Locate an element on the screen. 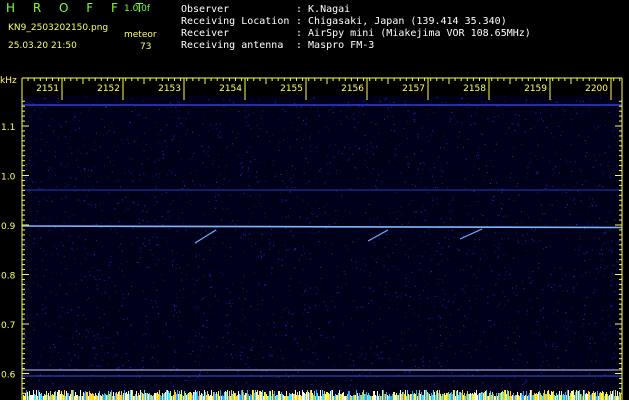 The image size is (629, 400). y-unit-label: kHz is located at coordinates (8, 81).